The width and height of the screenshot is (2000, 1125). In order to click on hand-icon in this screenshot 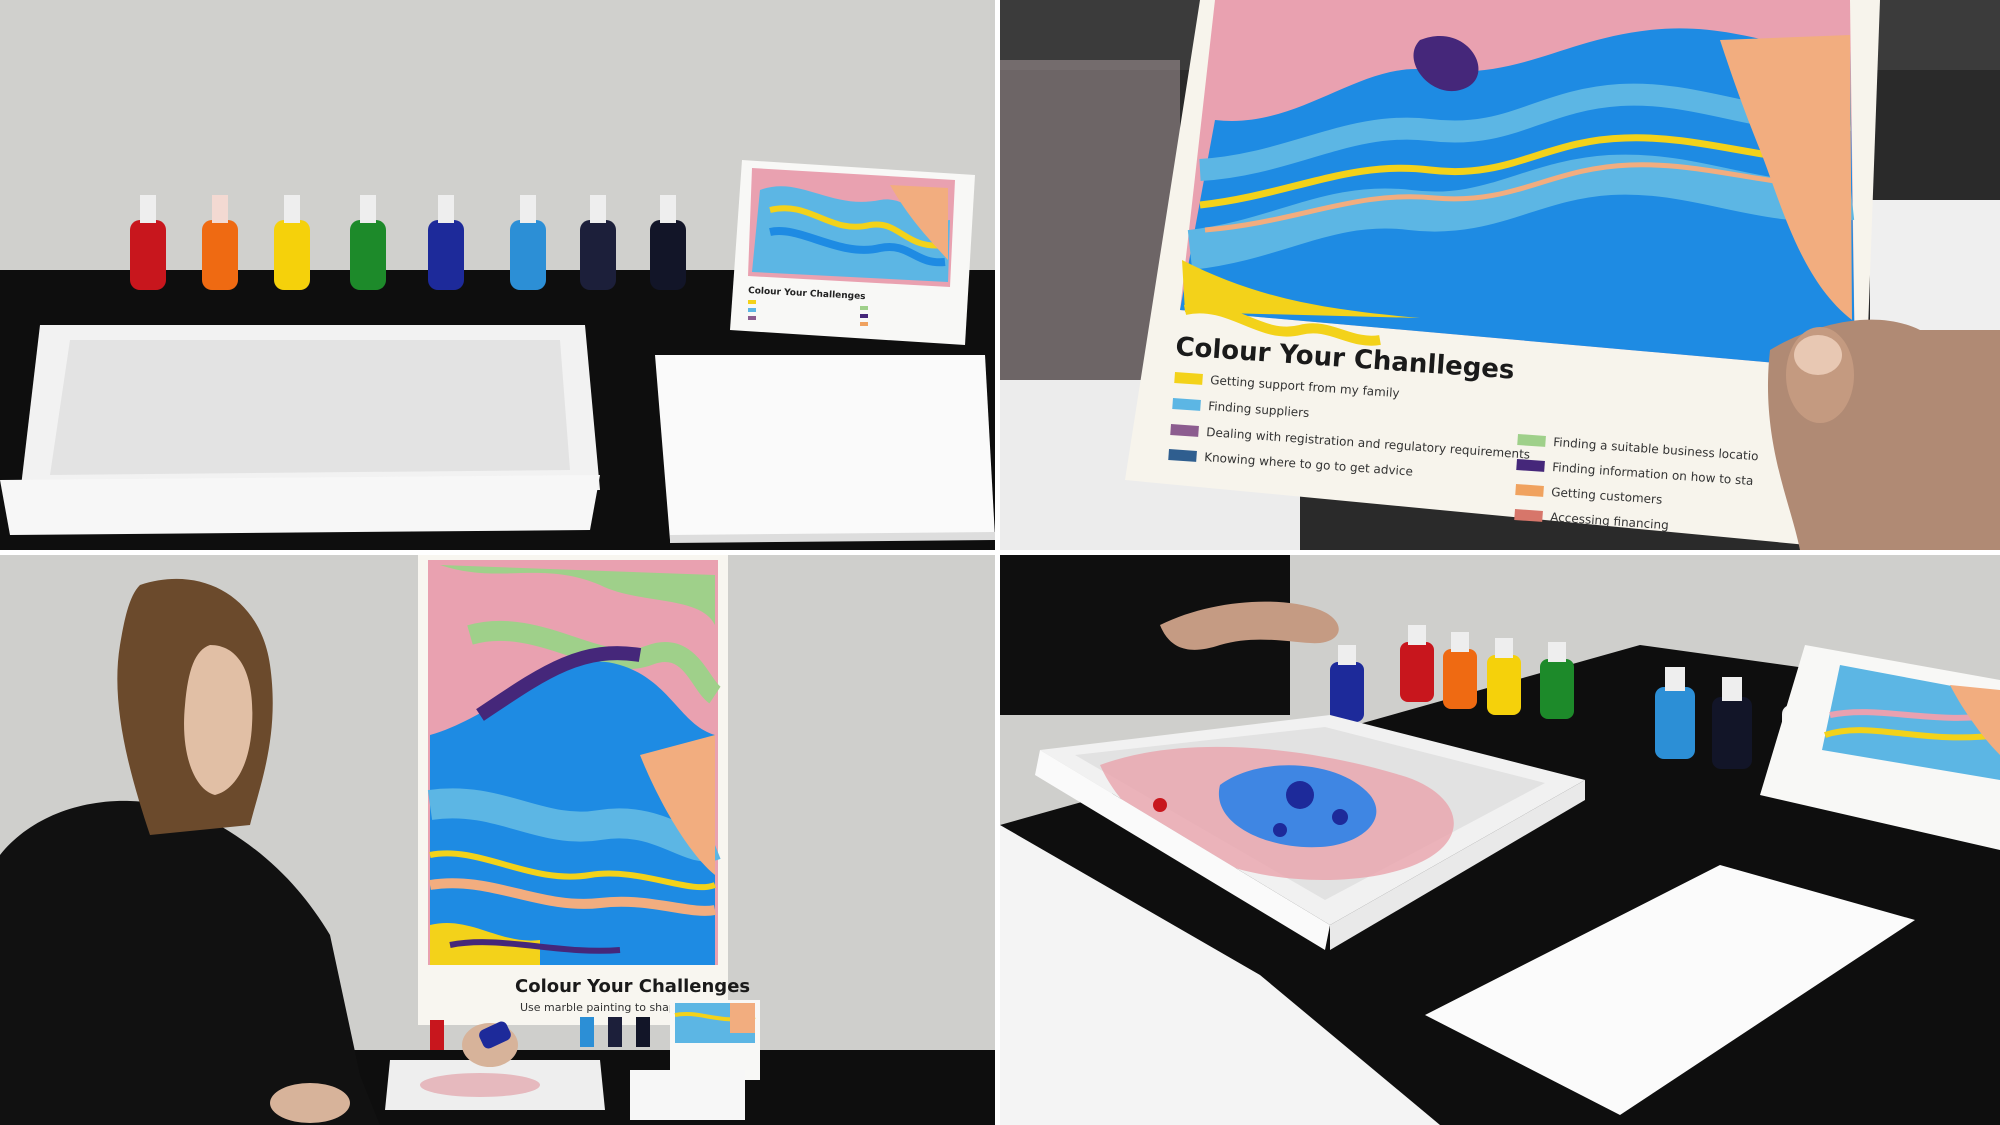, I will do `click(1883, 434)`.